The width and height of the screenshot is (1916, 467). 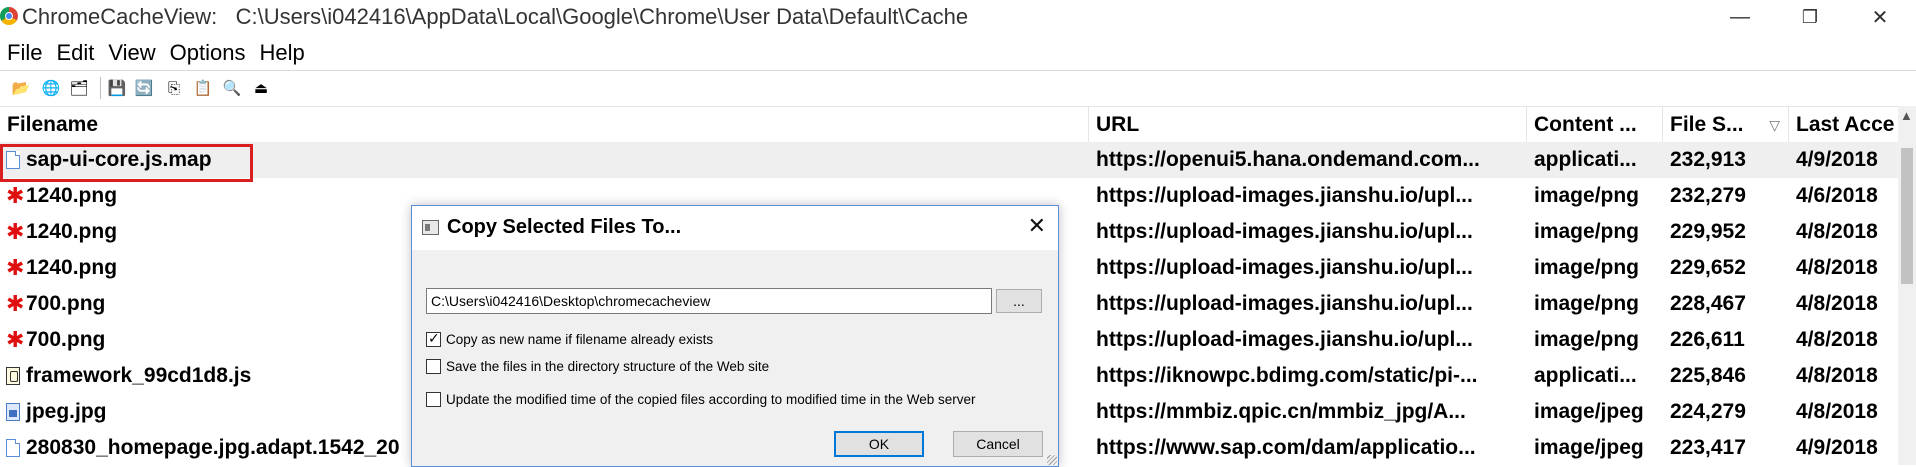 I want to click on column-file-size: File S... ▽, so click(x=1726, y=125).